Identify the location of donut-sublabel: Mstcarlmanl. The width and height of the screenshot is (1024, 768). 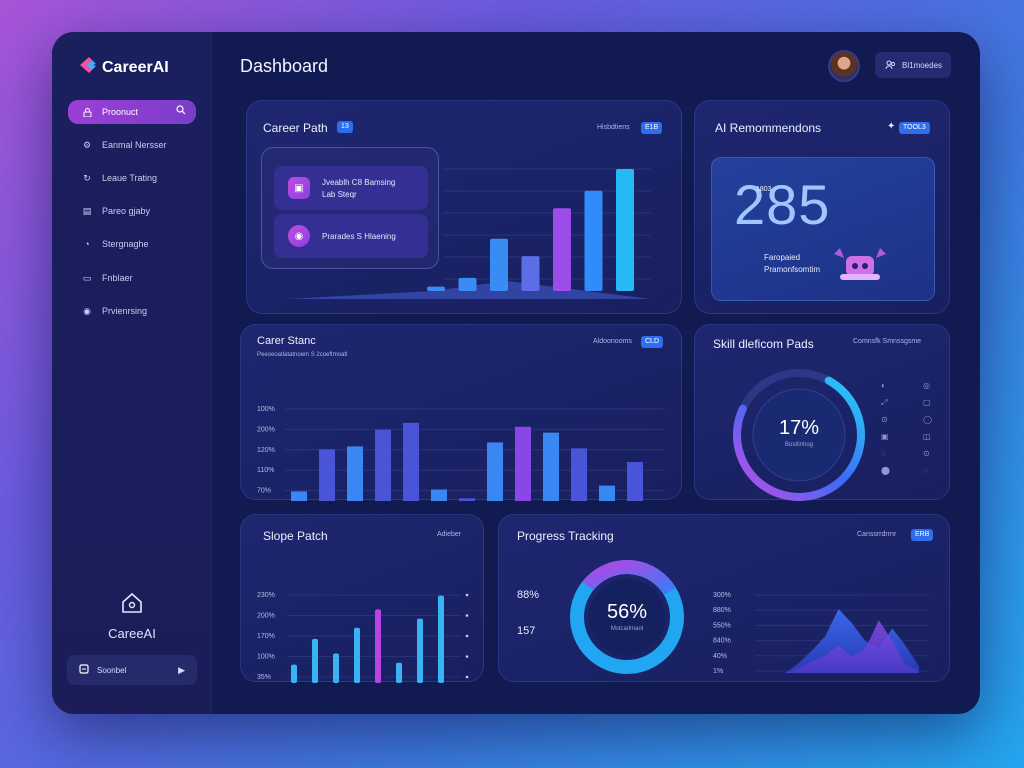
(627, 629).